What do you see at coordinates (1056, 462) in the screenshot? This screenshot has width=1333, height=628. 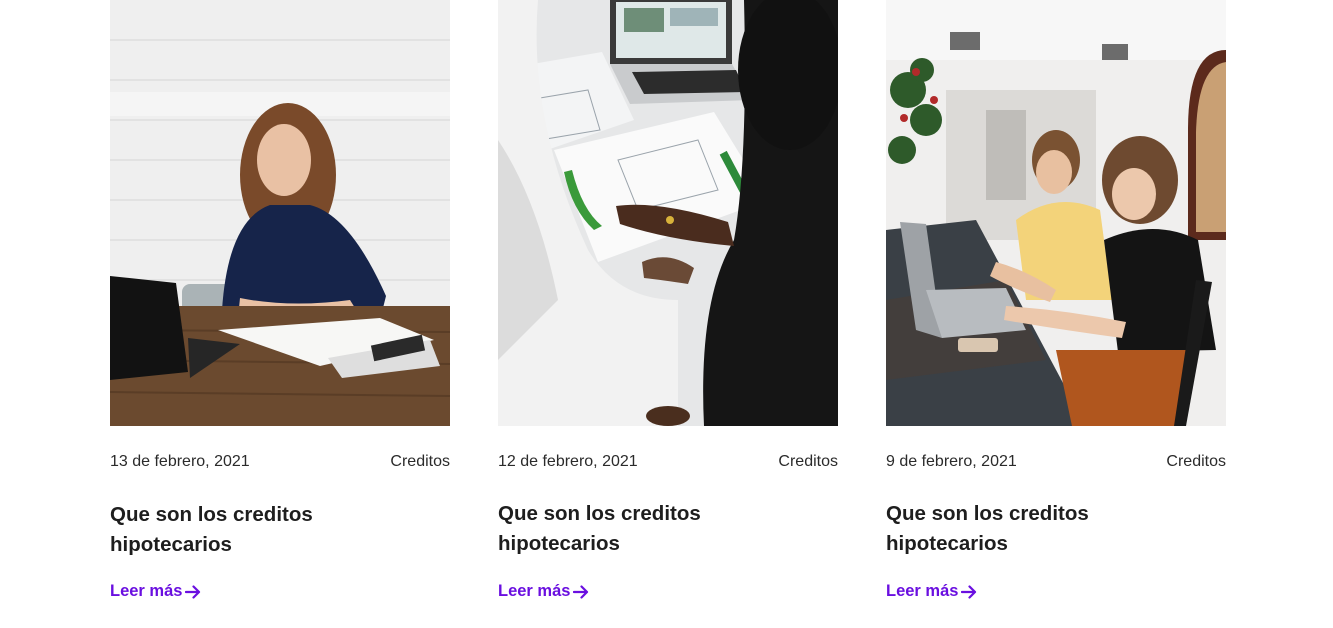 I see `blog-card-meta: 9 de febrero, 2021 Creditos` at bounding box center [1056, 462].